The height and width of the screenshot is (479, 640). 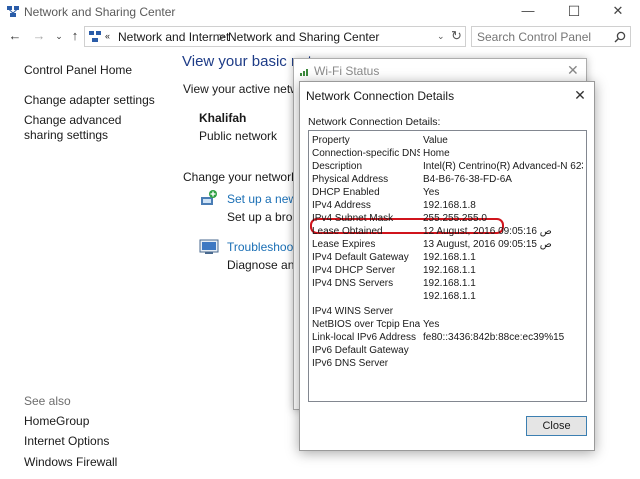 What do you see at coordinates (70, 462) in the screenshot?
I see `windows-firewall-link: Windows Firewall` at bounding box center [70, 462].